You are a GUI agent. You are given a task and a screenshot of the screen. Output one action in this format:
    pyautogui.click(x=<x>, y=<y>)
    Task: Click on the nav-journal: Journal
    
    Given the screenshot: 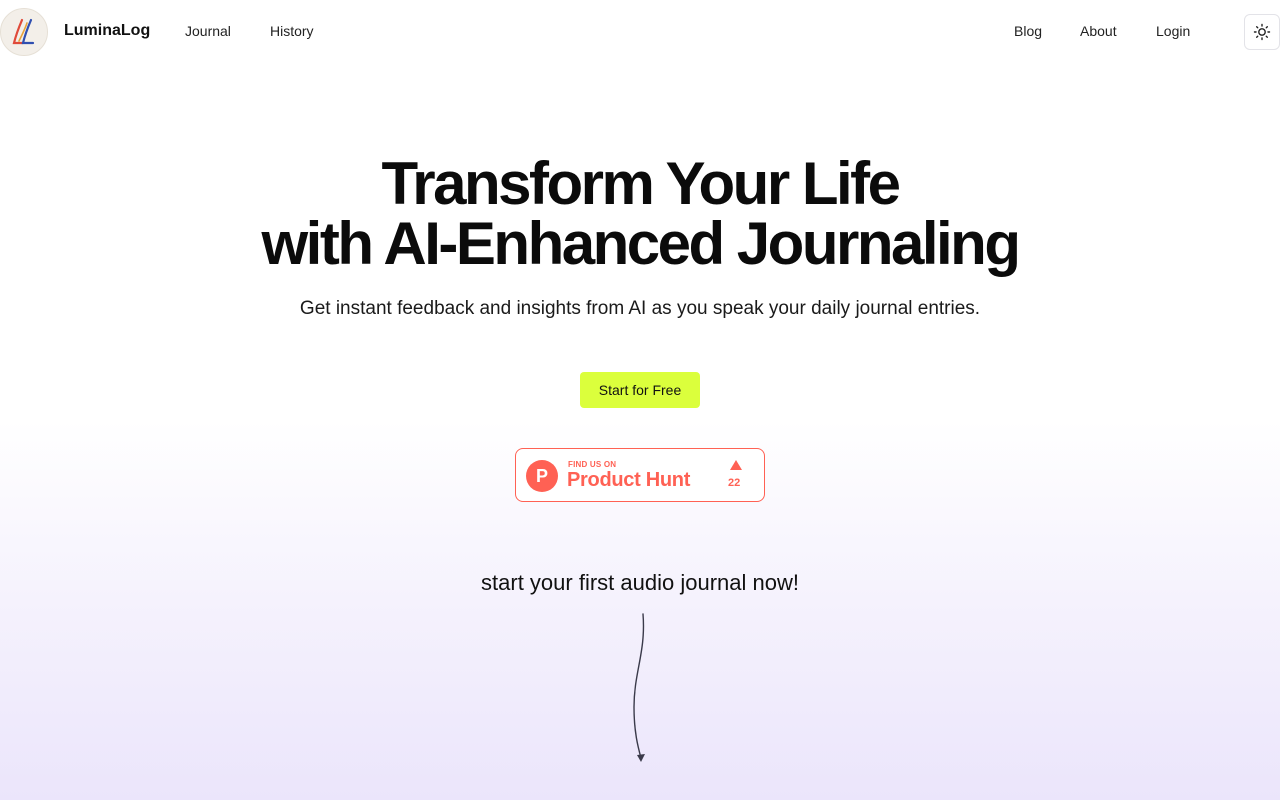 What is the action you would take?
    pyautogui.click(x=208, y=31)
    